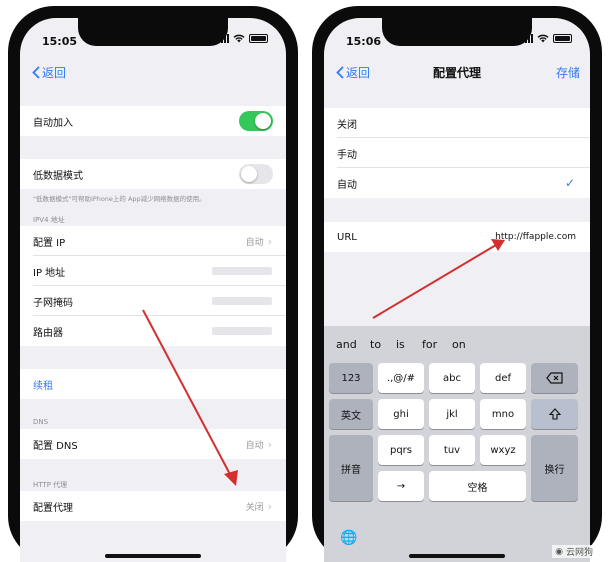 The width and height of the screenshot is (612, 562). Describe the element at coordinates (153, 73) in the screenshot. I see `nav-bar: 返回` at that location.